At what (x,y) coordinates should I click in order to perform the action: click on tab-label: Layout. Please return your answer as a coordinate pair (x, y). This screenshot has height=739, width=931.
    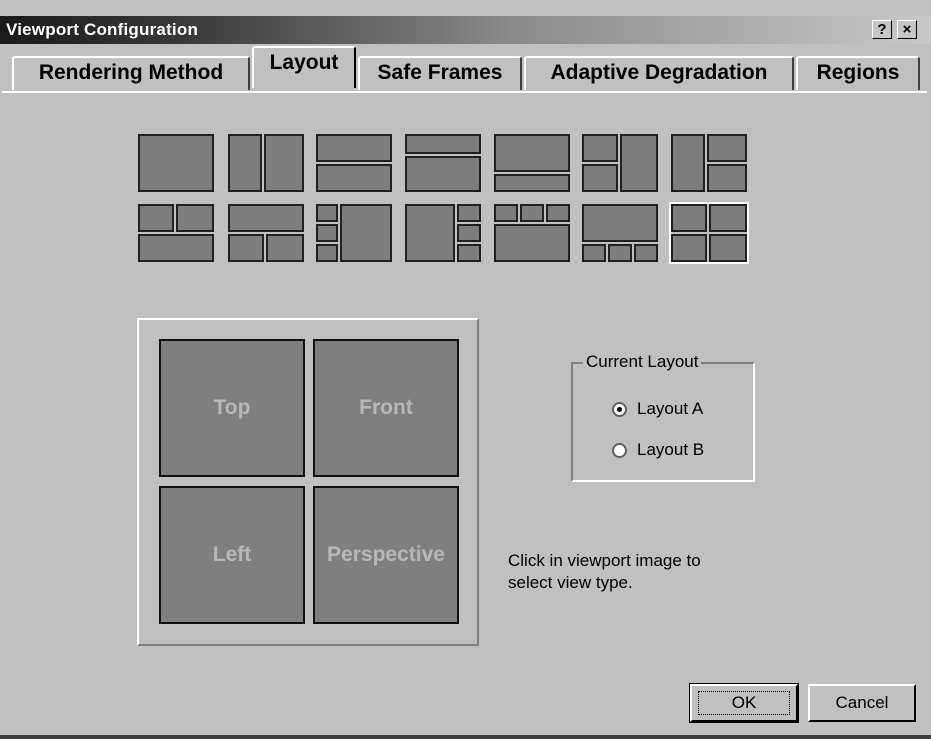
    Looking at the image, I should click on (304, 62).